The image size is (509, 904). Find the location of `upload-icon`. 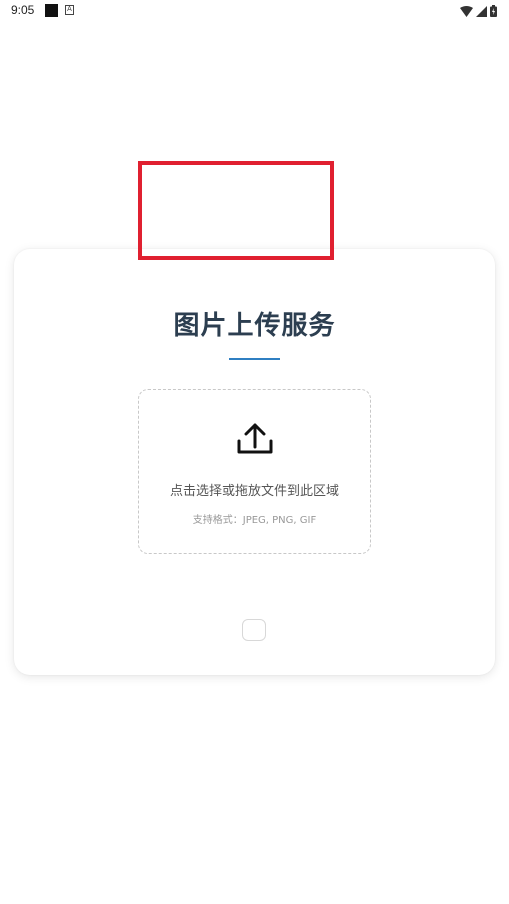

upload-icon is located at coordinates (255, 438).